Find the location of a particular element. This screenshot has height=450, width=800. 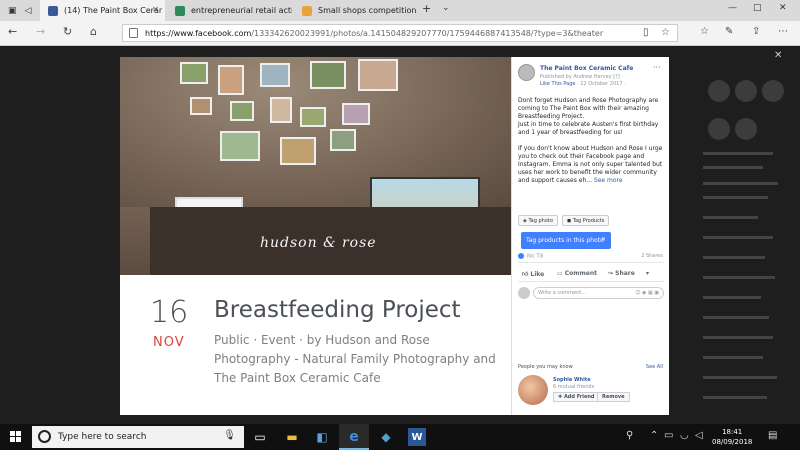

tag-products-button: ◼ Tag Products is located at coordinates (586, 220).